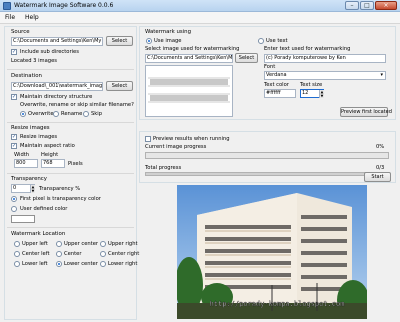 The width and height of the screenshot is (400, 322). I want to click on maintain-structure-checkbox: ✓, so click(14, 97).